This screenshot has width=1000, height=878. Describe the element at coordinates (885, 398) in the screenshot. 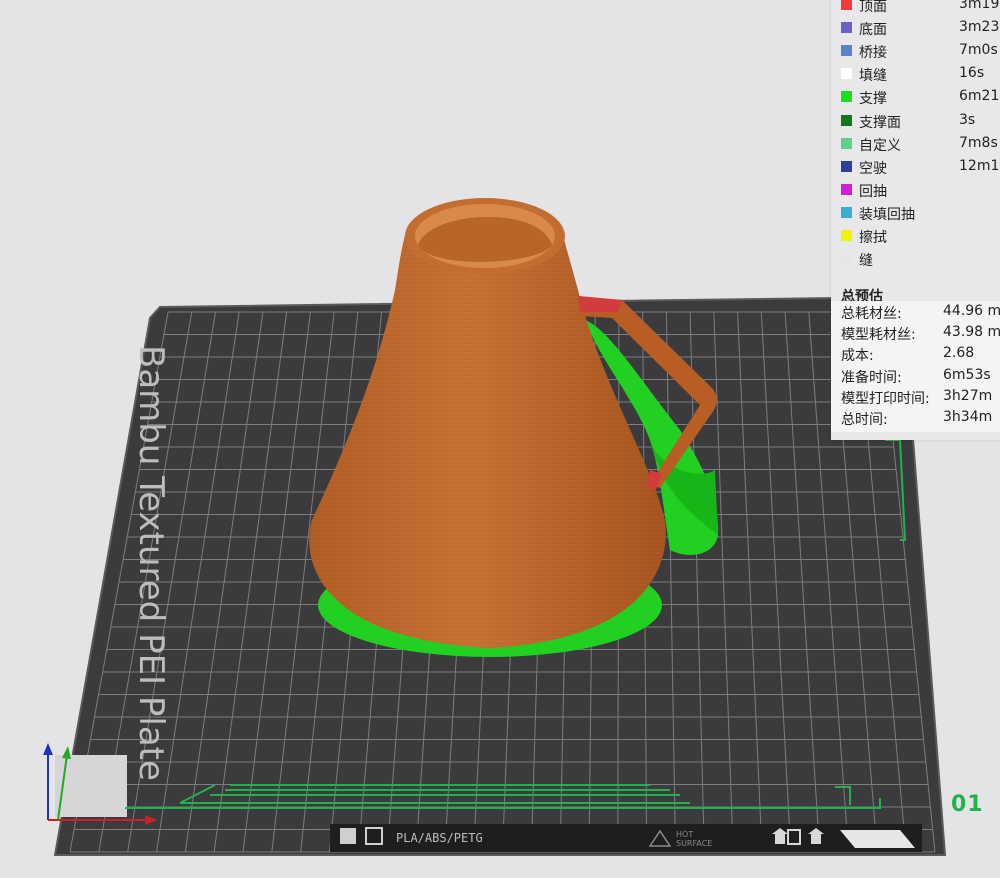

I see `summary-label: 模型打印时间:` at that location.